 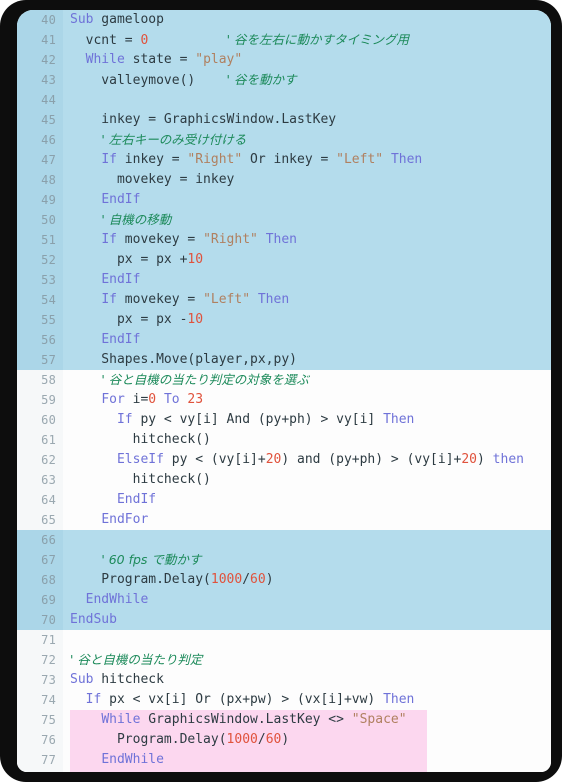 I want to click on code-line: 63 hitcheck(), so click(x=284, y=480).